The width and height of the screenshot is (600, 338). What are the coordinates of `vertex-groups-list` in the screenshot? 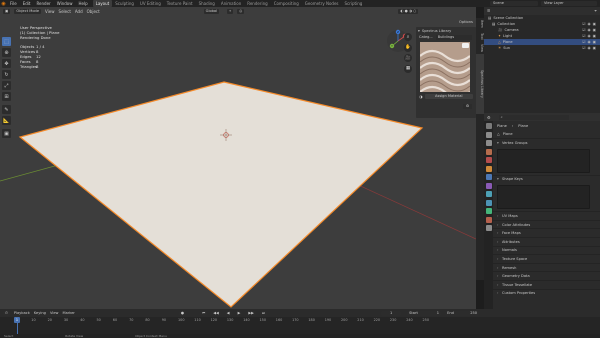 It's located at (543, 160).